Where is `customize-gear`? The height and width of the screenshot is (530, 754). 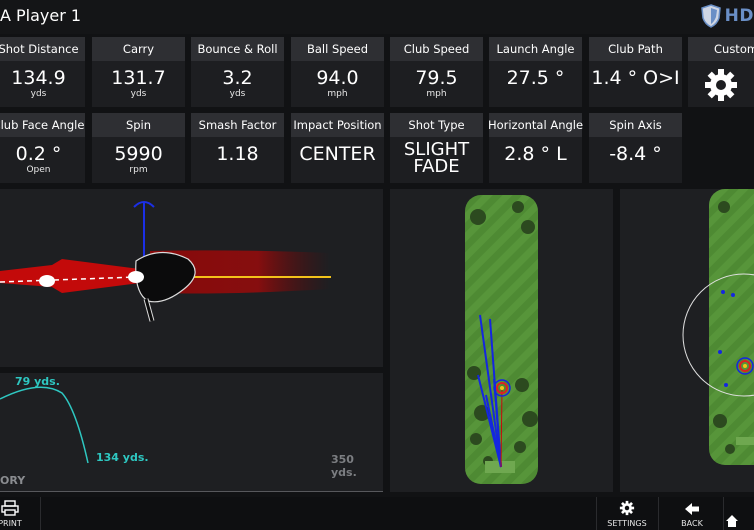
customize-gear is located at coordinates (721, 85).